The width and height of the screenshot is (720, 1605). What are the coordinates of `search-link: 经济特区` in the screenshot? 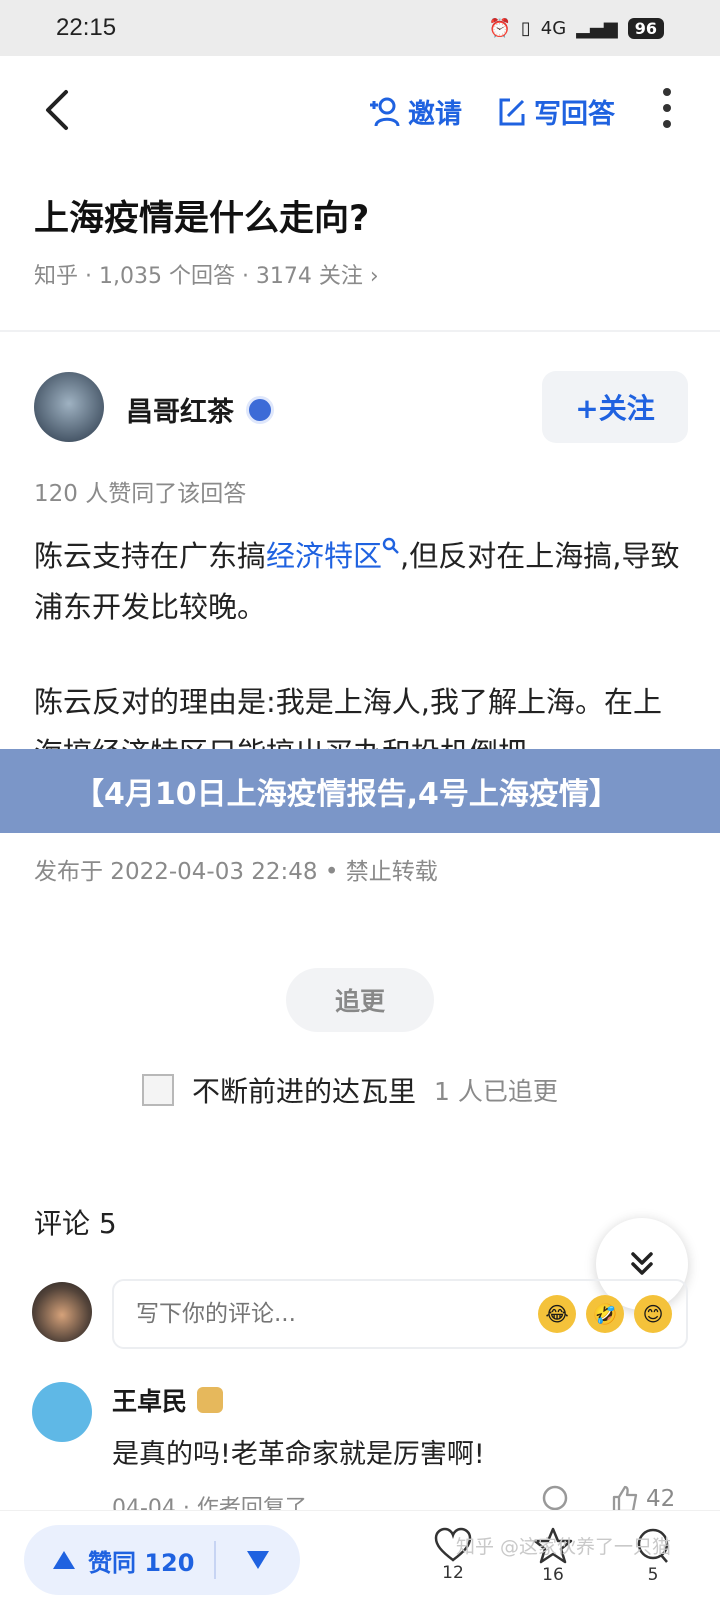 It's located at (333, 555).